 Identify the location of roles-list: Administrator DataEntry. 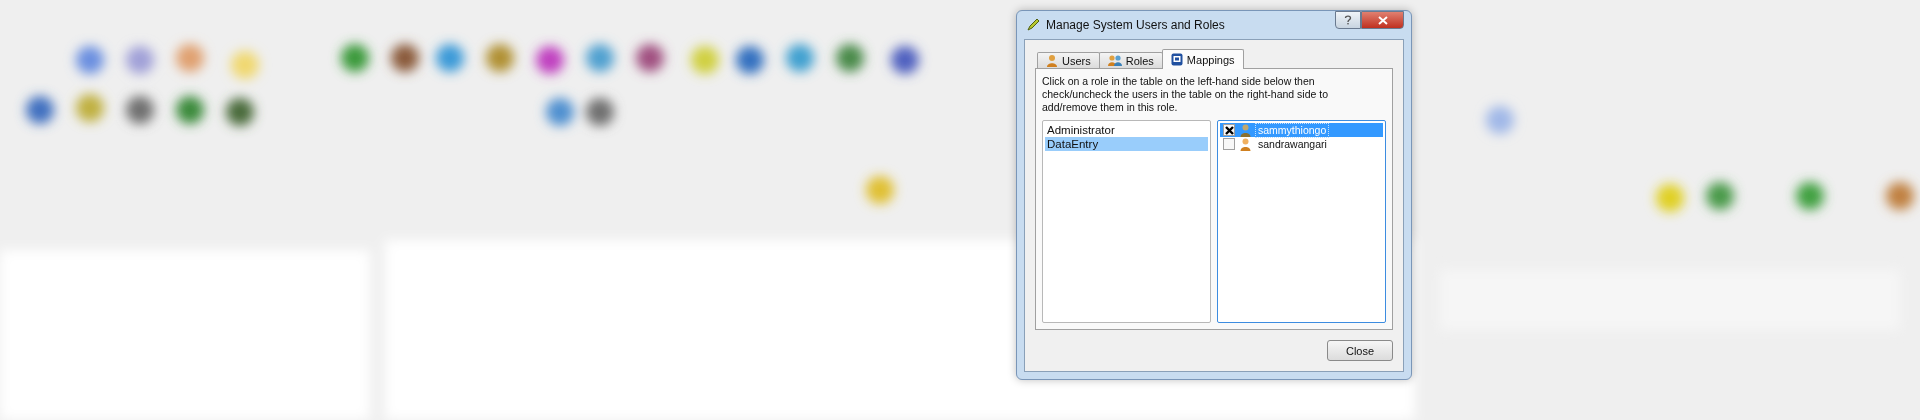
(1126, 221).